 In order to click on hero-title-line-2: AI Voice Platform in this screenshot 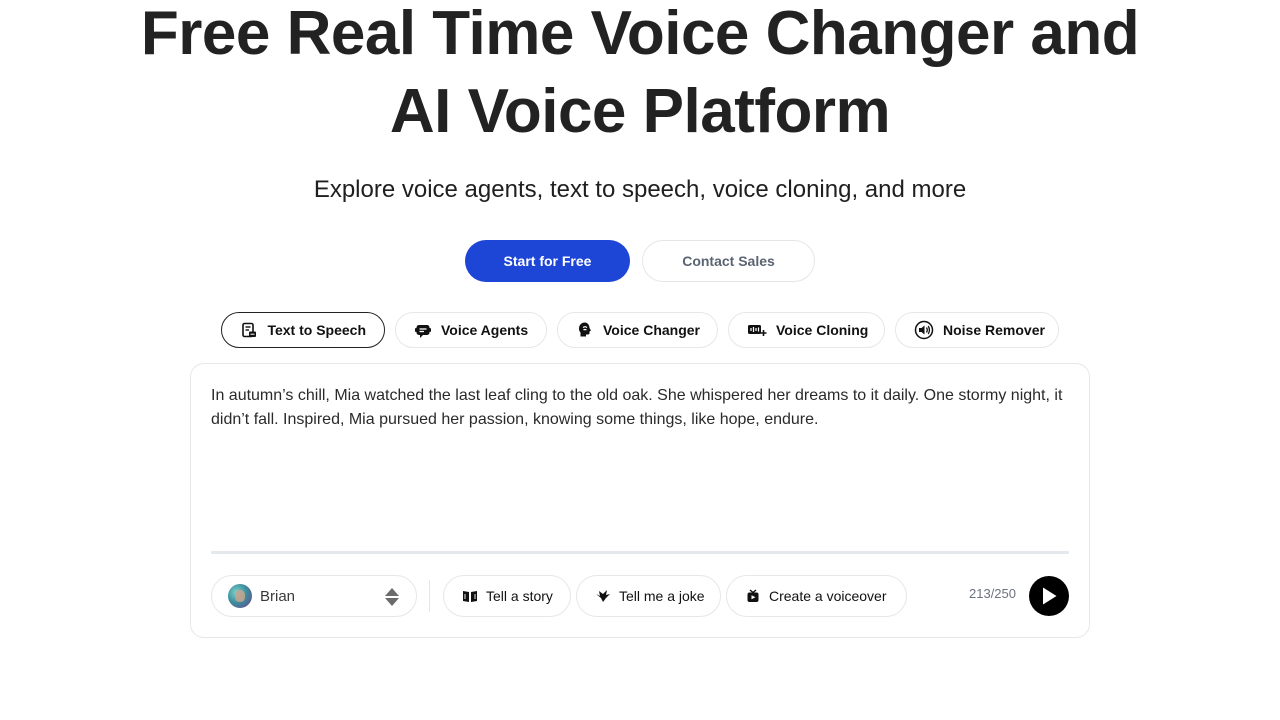, I will do `click(640, 111)`.